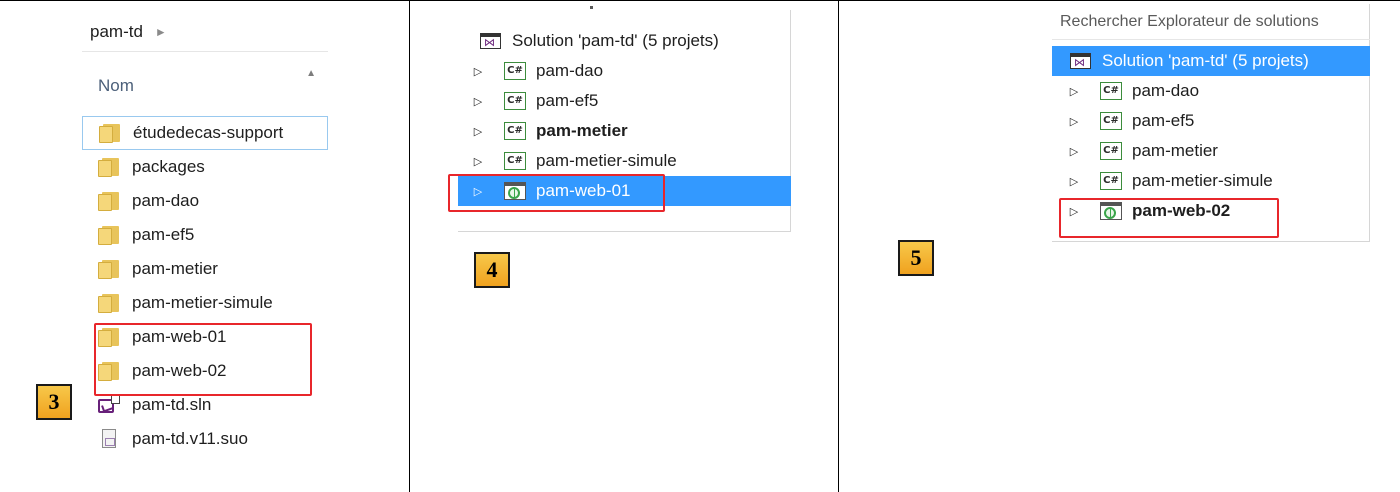 The image size is (1400, 492). I want to click on chevron-right-icon: ►, so click(161, 32).